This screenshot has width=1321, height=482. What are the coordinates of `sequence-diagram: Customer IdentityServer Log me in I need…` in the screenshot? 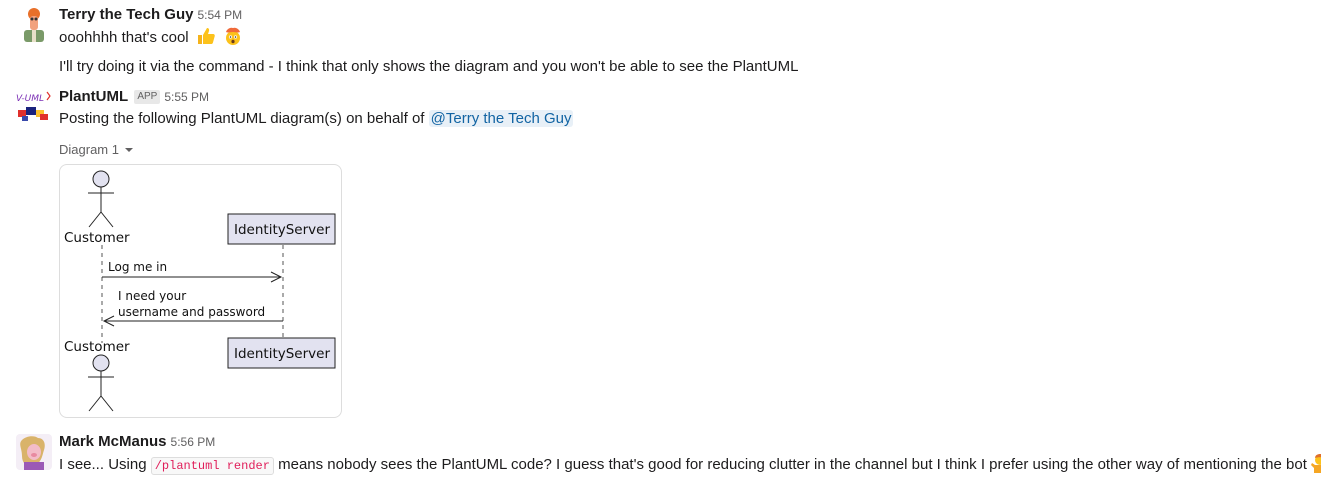 It's located at (200, 291).